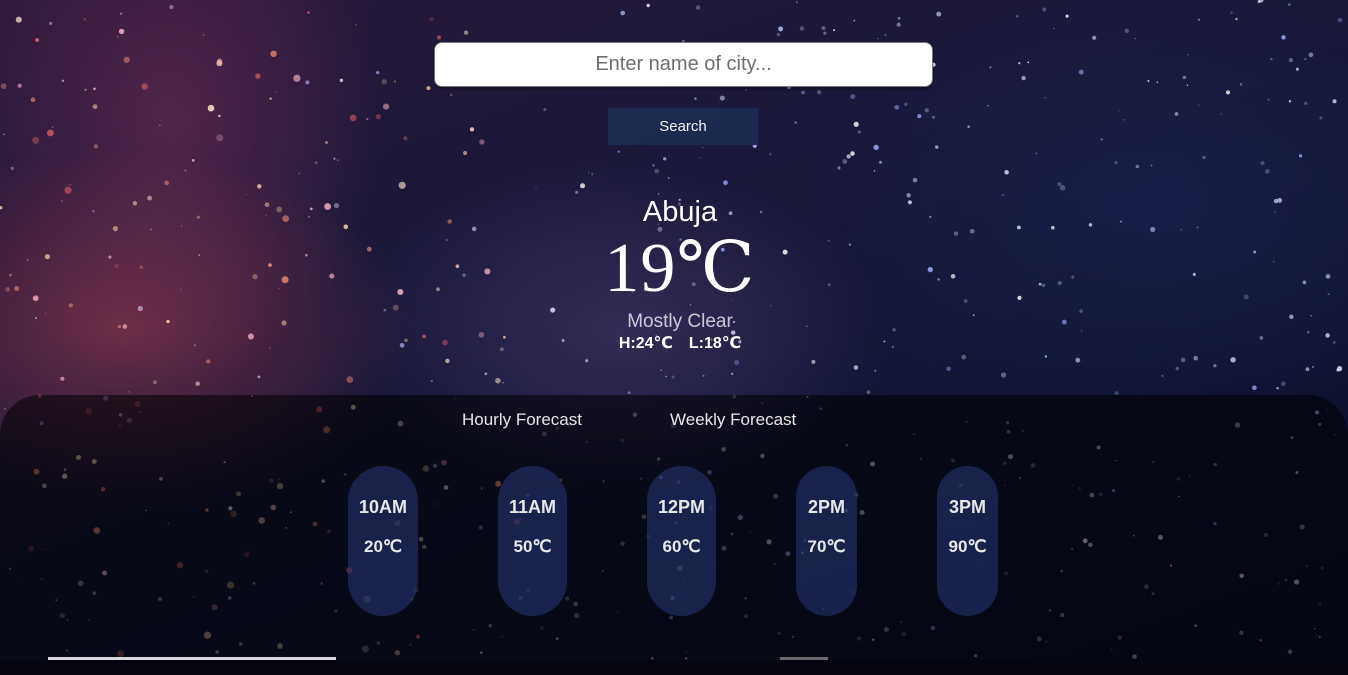 The image size is (1348, 675). What do you see at coordinates (967, 507) in the screenshot?
I see `forecast-time: 3PM` at bounding box center [967, 507].